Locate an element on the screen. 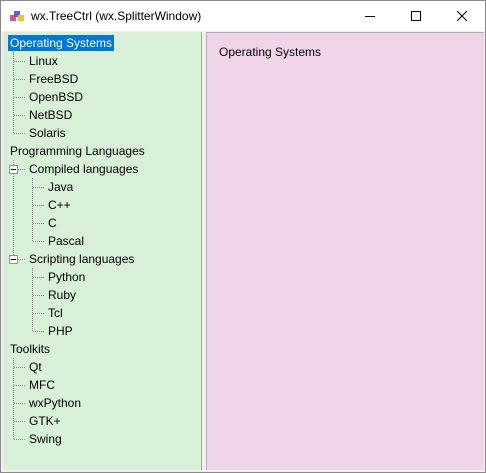 The image size is (486, 473). maximize-icon is located at coordinates (416, 16).